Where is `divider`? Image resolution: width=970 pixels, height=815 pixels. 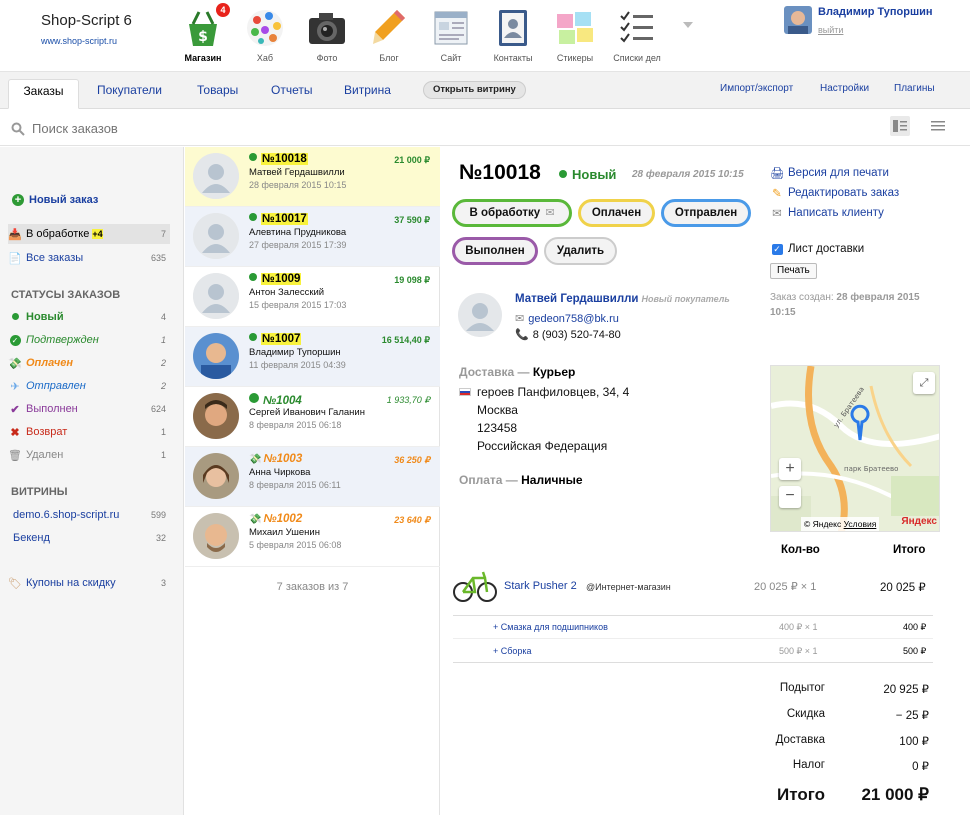
divider is located at coordinates (693, 638).